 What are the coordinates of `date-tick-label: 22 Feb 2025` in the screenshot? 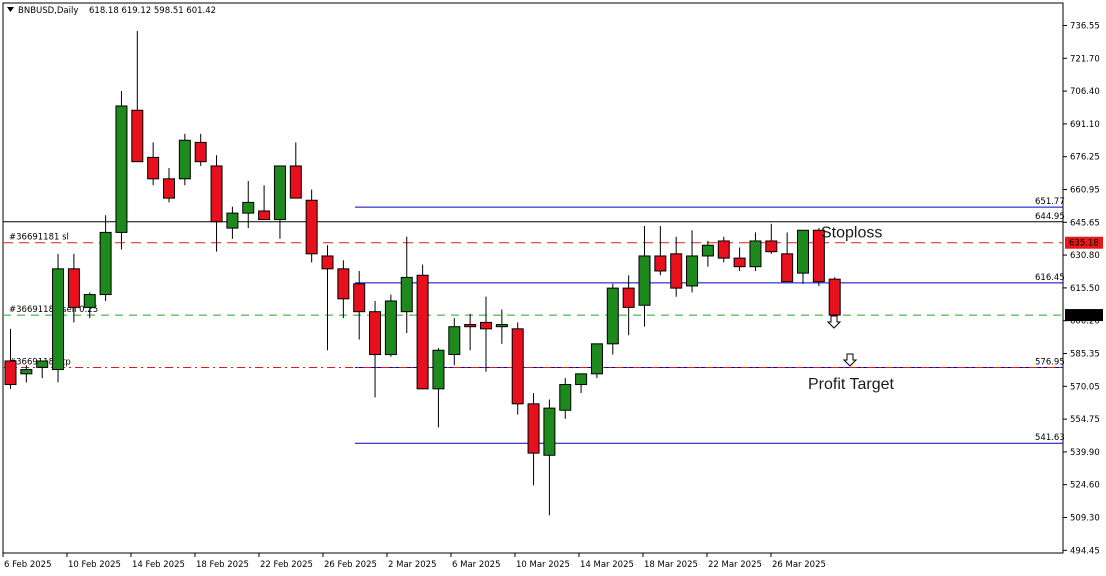 It's located at (286, 565).